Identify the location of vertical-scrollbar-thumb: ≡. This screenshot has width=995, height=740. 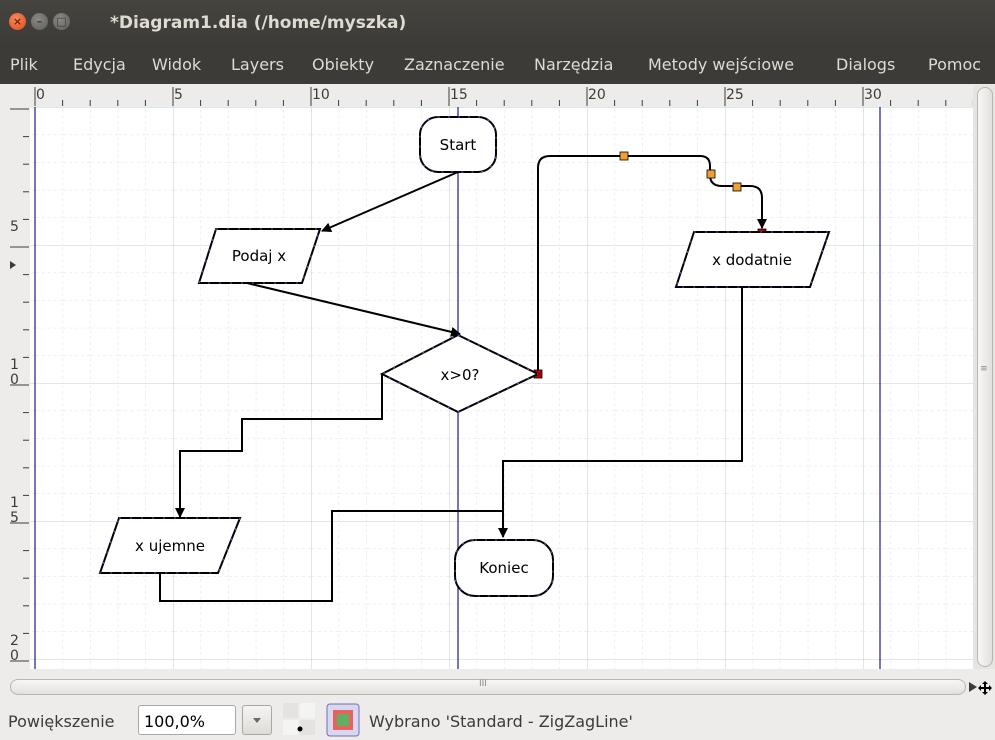
(985, 377).